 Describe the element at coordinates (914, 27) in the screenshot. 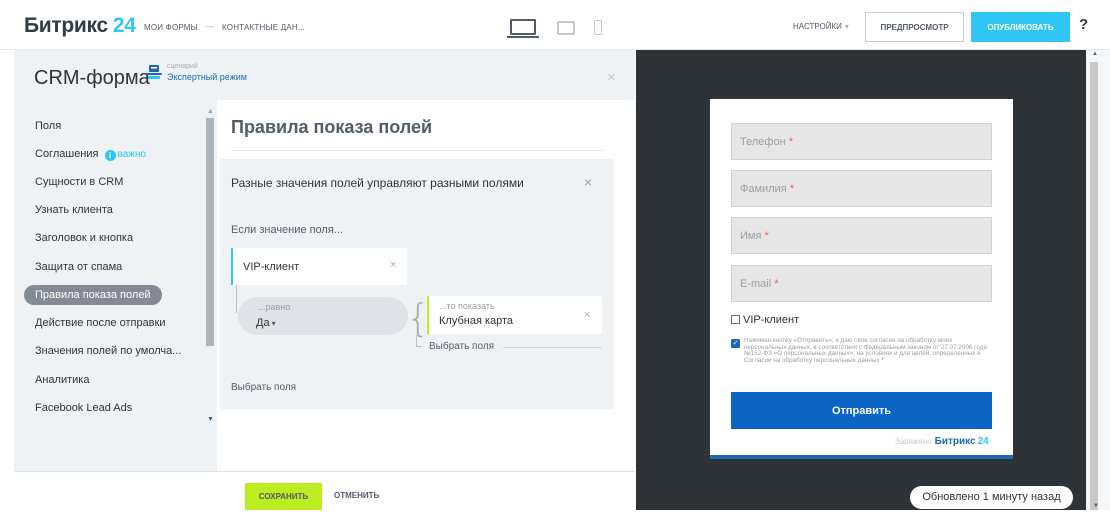

I see `preview-button: ПРЕДПРОСМОТР` at that location.